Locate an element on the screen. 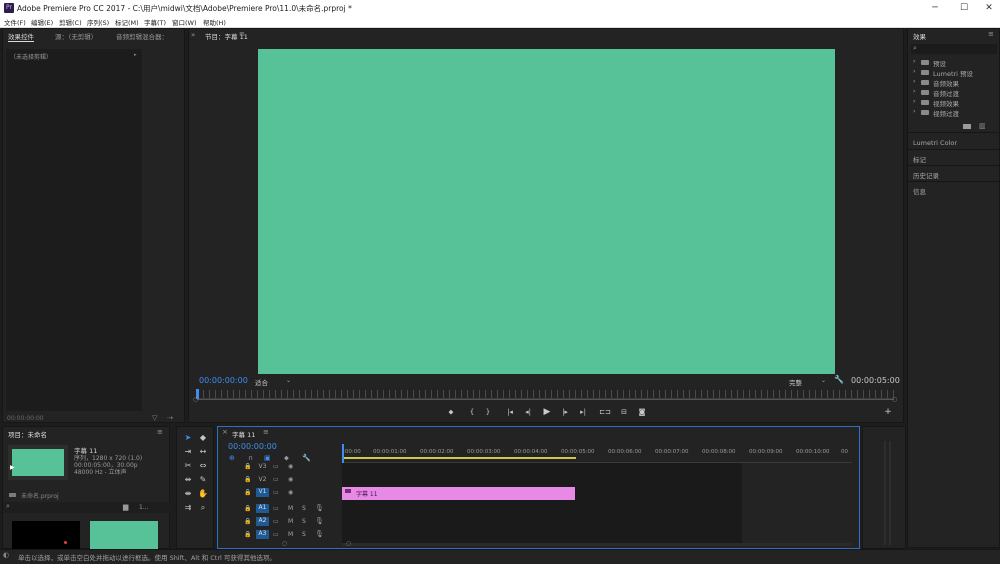 This screenshot has height=564, width=1000. lift-icon: ⊏⊐ is located at coordinates (605, 412).